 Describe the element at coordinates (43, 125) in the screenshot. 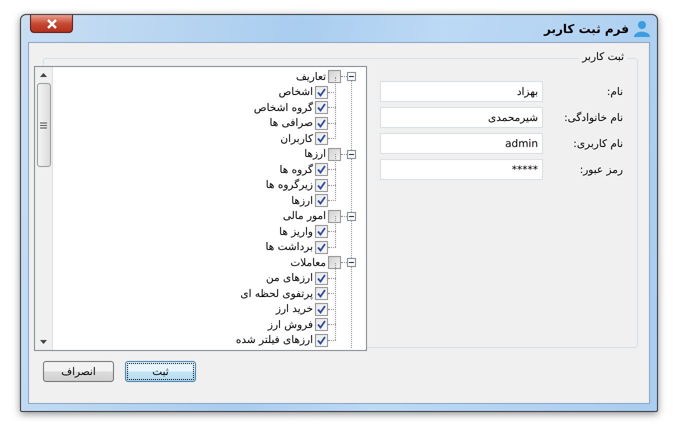

I see `scroll-thumb` at that location.